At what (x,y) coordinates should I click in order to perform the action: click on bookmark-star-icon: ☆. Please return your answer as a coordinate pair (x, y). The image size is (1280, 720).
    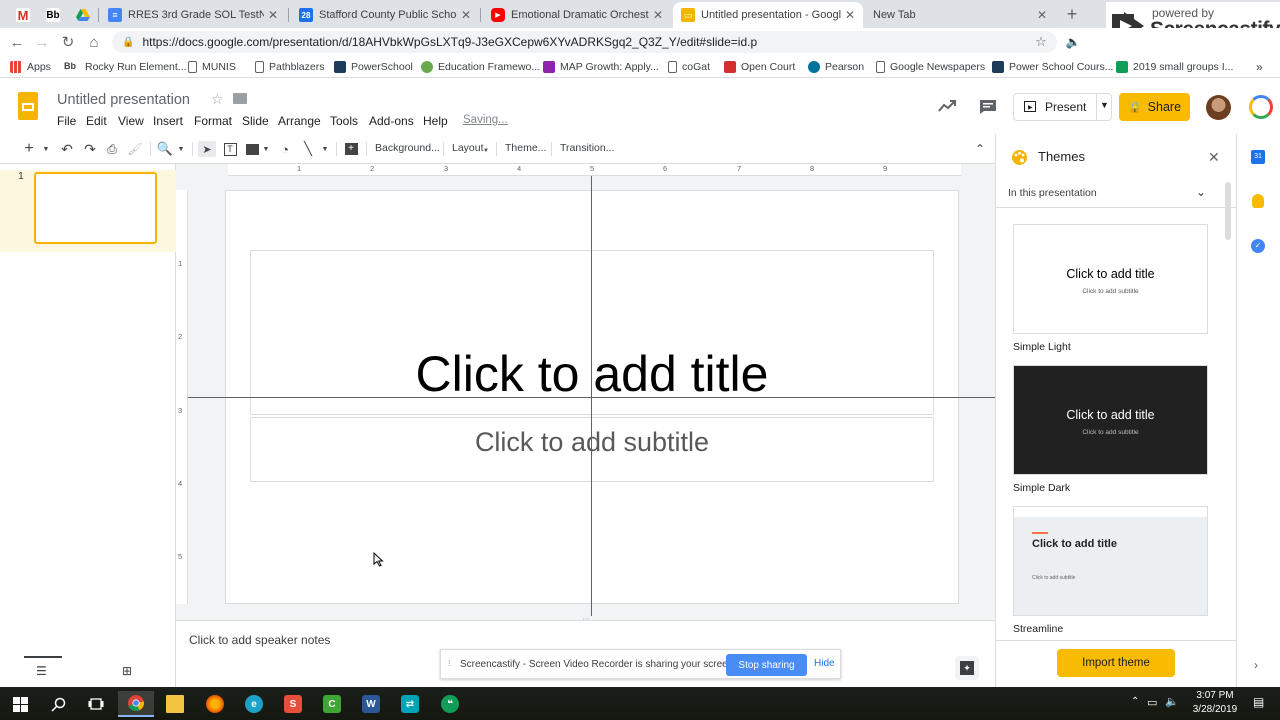
    Looking at the image, I should click on (1041, 42).